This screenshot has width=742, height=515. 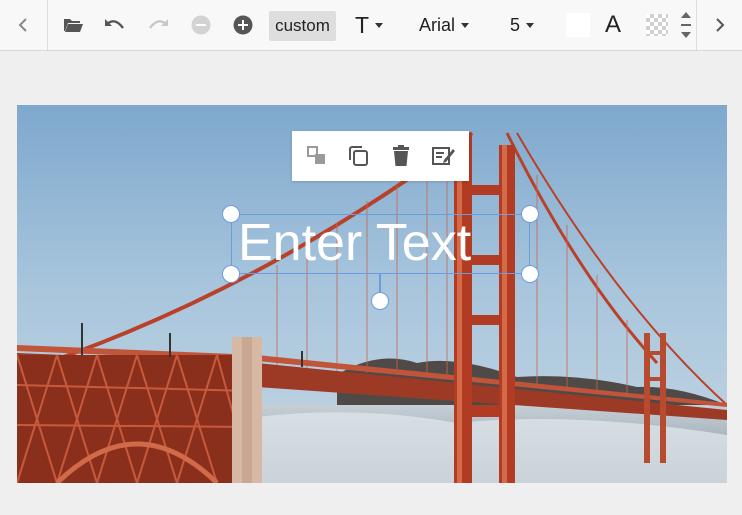 I want to click on layer-order-stepper, so click(x=686, y=25).